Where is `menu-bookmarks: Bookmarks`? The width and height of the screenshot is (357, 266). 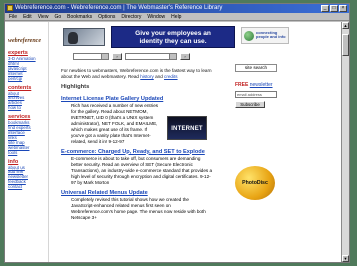
menu-bookmarks: Bookmarks is located at coordinates (79, 16).